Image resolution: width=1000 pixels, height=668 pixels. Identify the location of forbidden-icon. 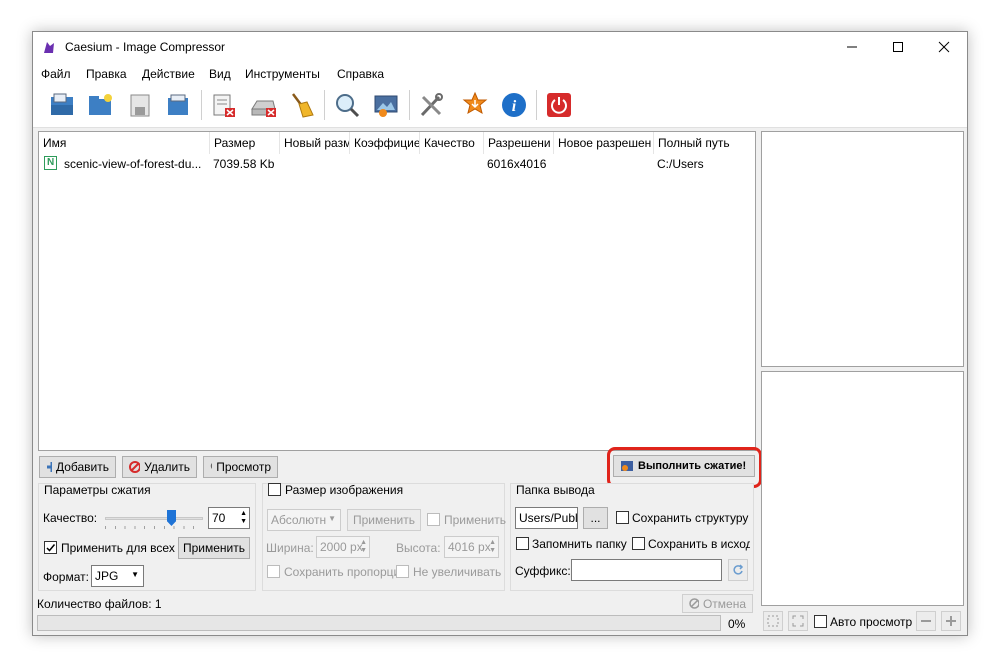
(135, 467).